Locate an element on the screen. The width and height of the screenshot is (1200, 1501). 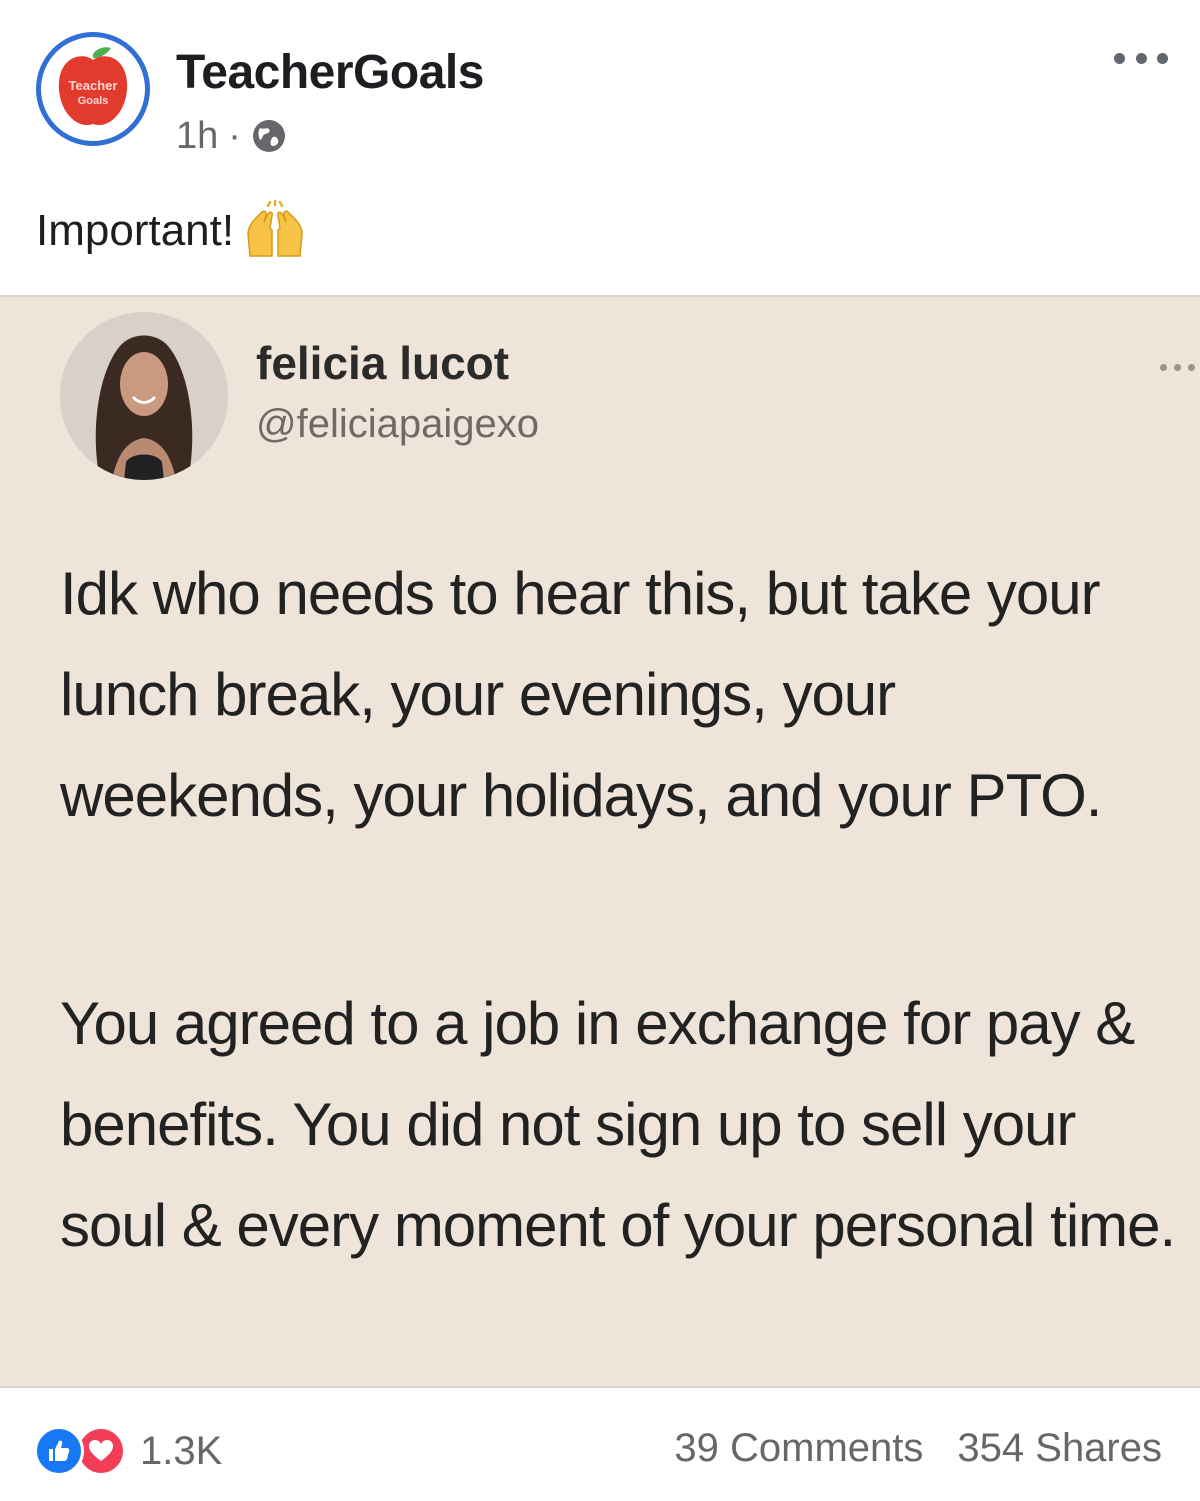
post-footer: 1.3K 39 Comments 354 Shares is located at coordinates (600, 1444).